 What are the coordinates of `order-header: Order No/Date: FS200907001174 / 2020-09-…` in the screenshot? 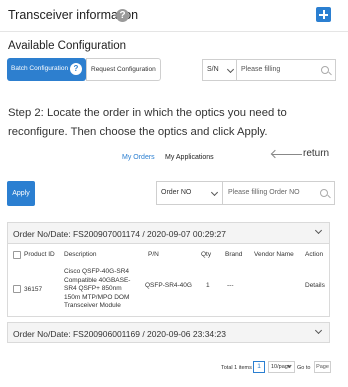 It's located at (168, 233).